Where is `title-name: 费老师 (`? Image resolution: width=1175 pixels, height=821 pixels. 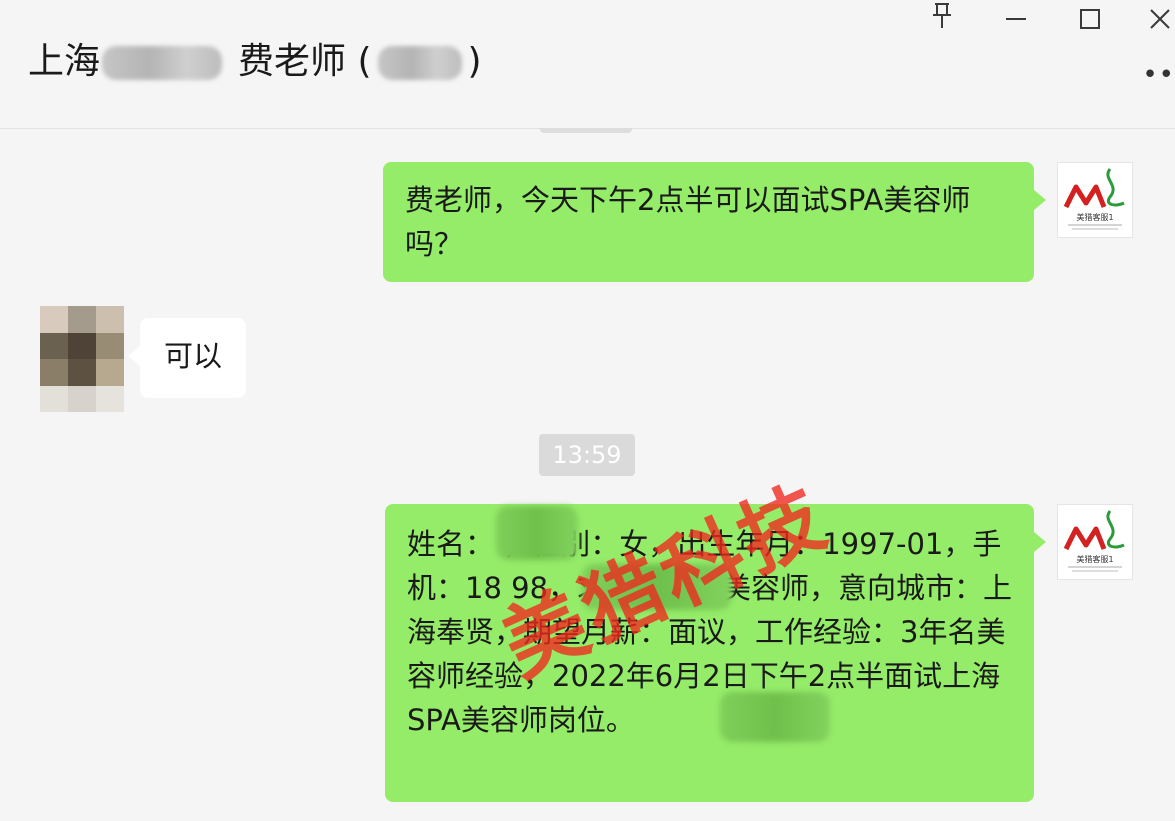
title-name: 费老师 ( is located at coordinates (305, 61).